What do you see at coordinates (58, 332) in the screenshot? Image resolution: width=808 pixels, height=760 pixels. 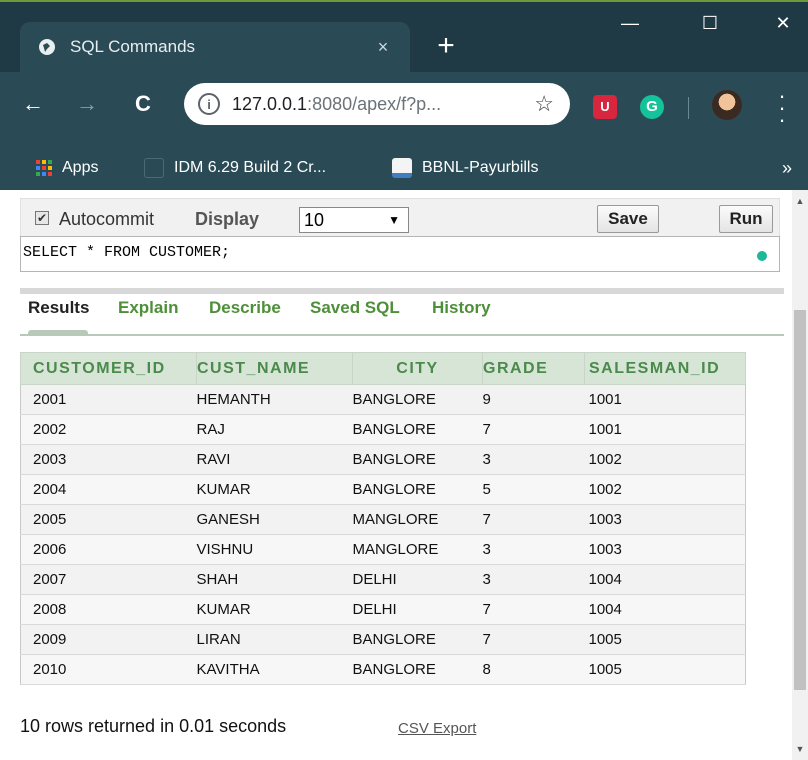 I see `active-tab-indicator` at bounding box center [58, 332].